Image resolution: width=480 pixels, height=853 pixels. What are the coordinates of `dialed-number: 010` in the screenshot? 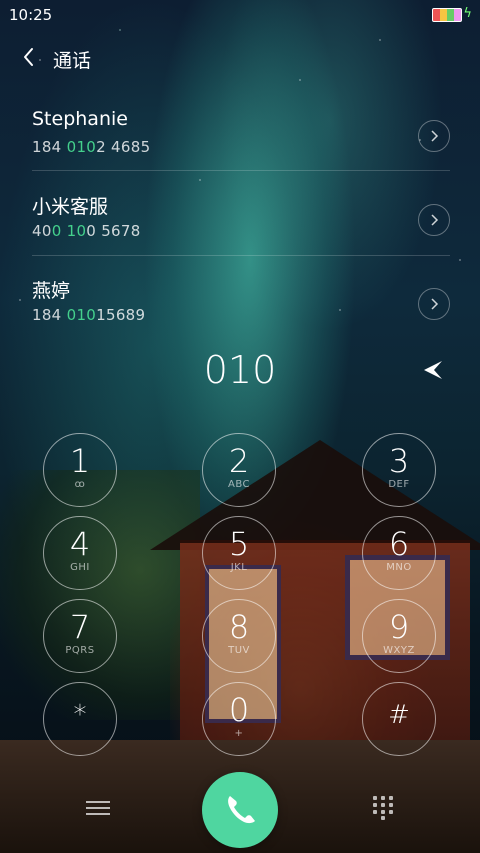 It's located at (240, 370).